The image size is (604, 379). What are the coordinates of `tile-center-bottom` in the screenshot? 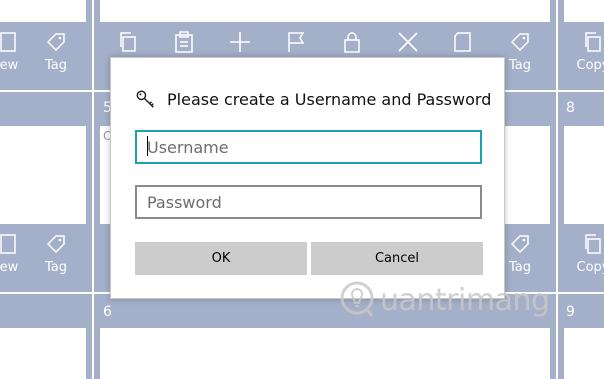 It's located at (325, 353).